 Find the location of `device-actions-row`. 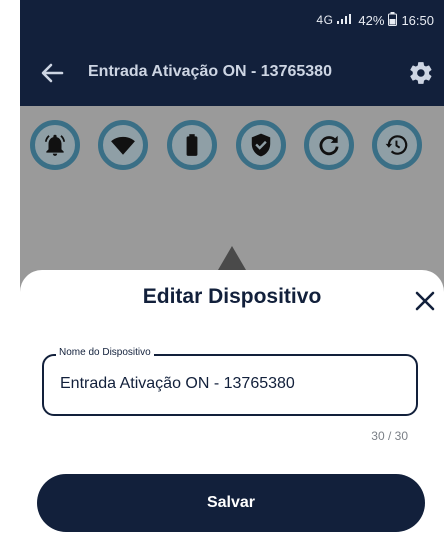

device-actions-row is located at coordinates (232, 150).